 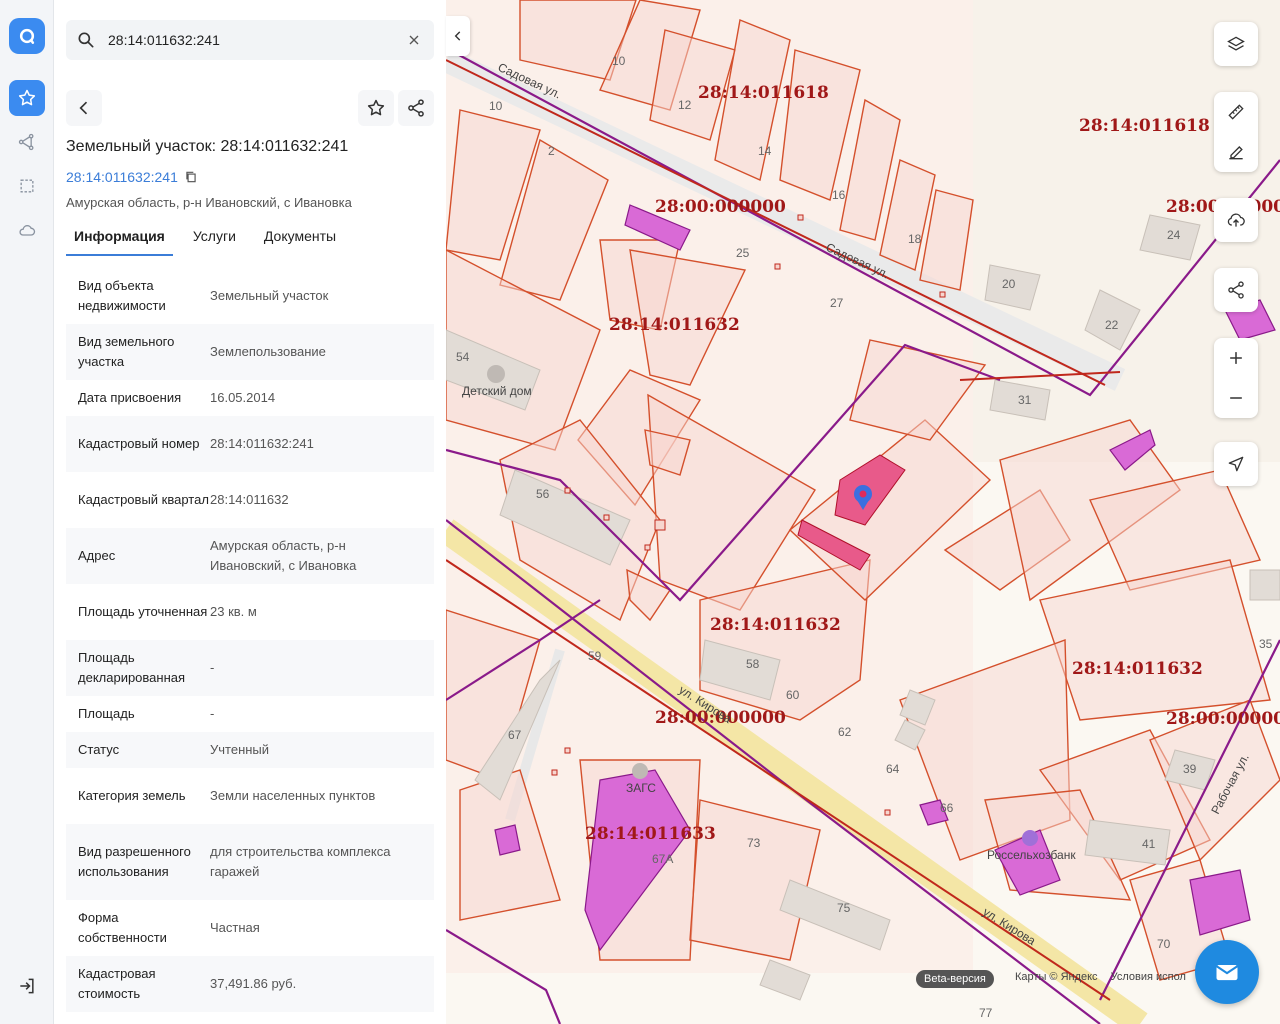 I want to click on cadastral-link: 28:14:011632:241, so click(x=132, y=177).